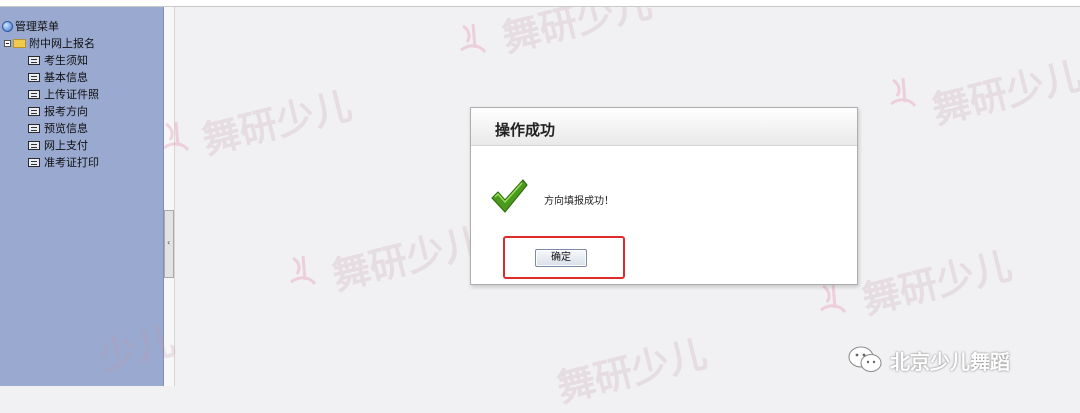  I want to click on tree-root: 管理菜单, so click(49, 26).